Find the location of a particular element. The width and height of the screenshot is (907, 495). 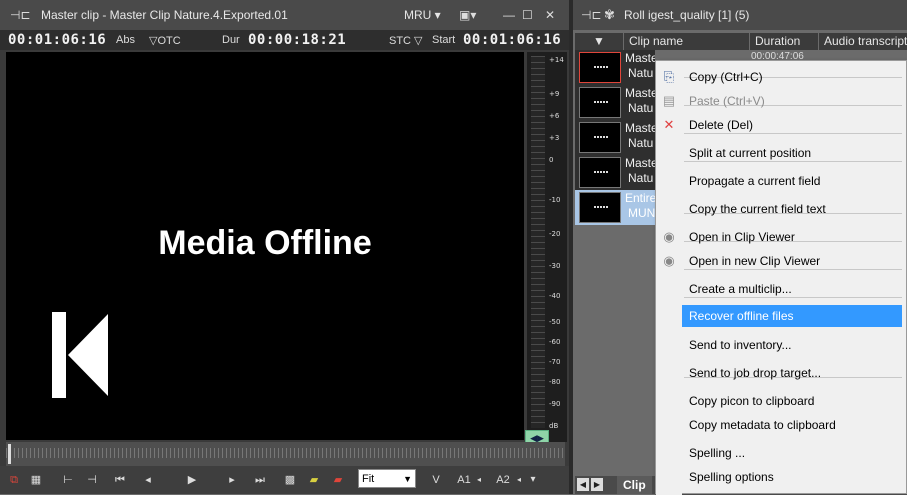

mark-in-icon: ⊢ is located at coordinates (68, 480).